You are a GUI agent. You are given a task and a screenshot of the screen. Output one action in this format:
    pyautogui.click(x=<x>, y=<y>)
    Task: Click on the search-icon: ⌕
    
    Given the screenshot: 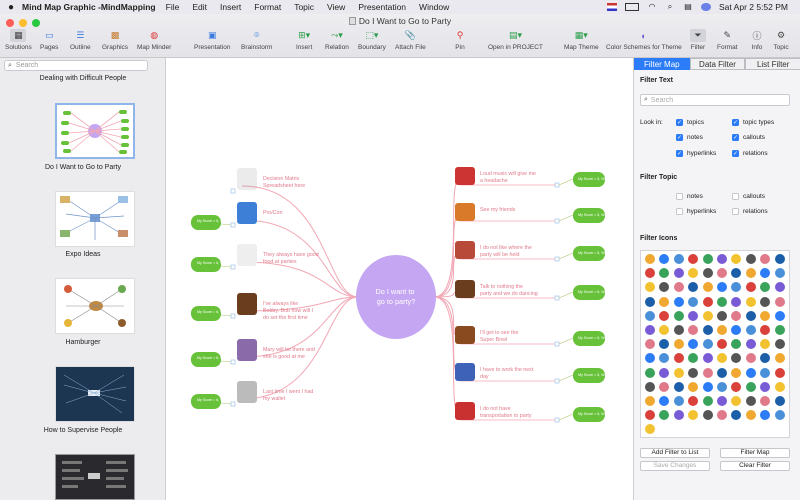 What is the action you would take?
    pyautogui.click(x=670, y=7)
    